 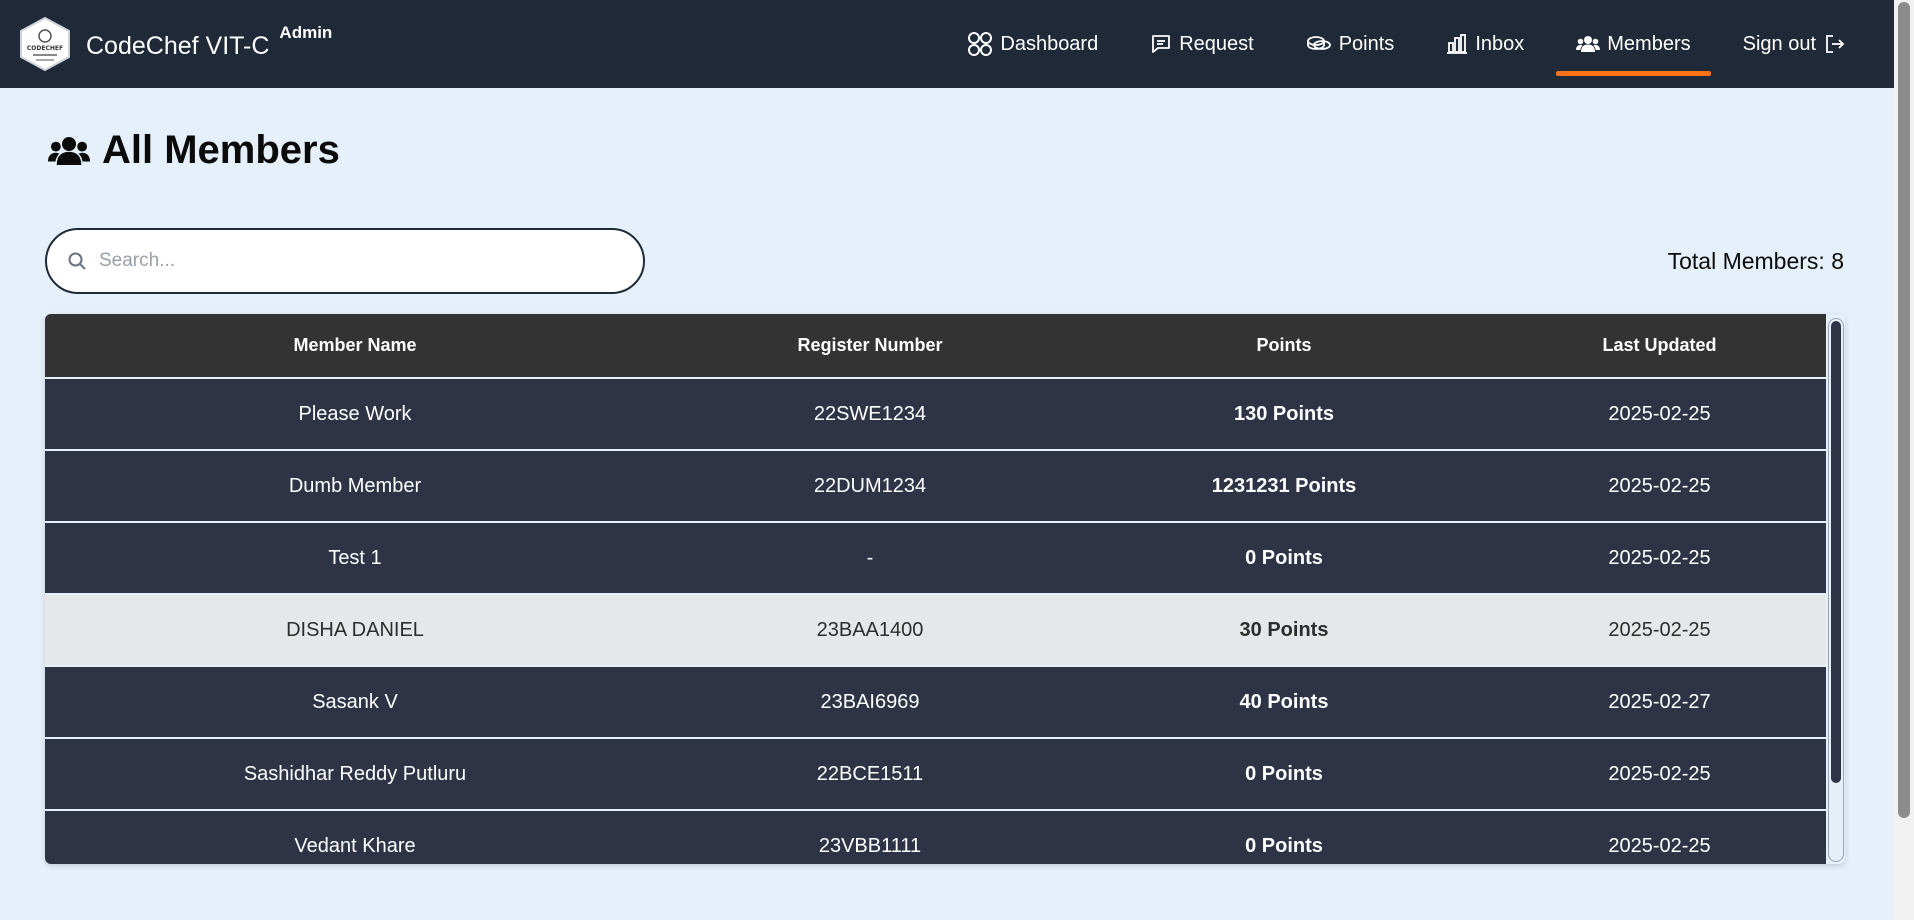 I want to click on nav-dashboard: Dashboard, so click(x=1032, y=44).